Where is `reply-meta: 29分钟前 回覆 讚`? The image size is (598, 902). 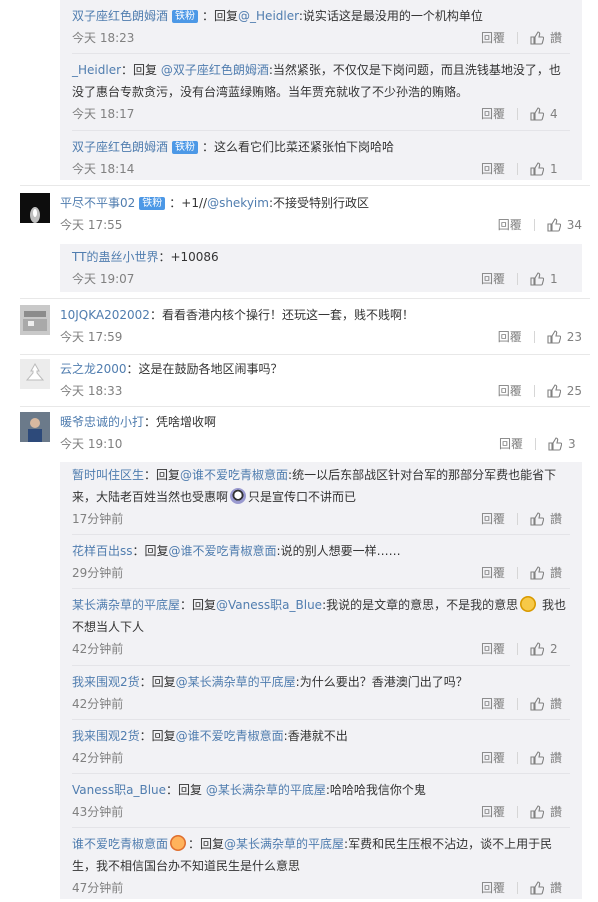 reply-meta: 29分钟前 回覆 讚 is located at coordinates (321, 573).